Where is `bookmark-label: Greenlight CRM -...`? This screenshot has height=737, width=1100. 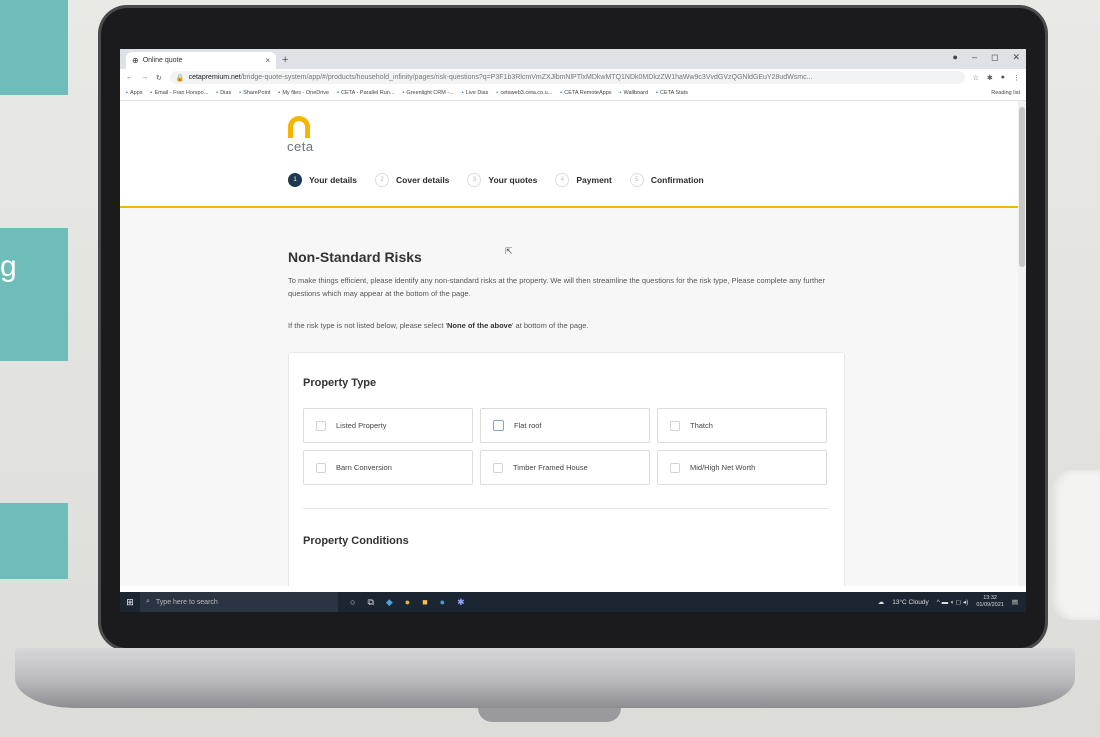 bookmark-label: Greenlight CRM -... is located at coordinates (430, 93).